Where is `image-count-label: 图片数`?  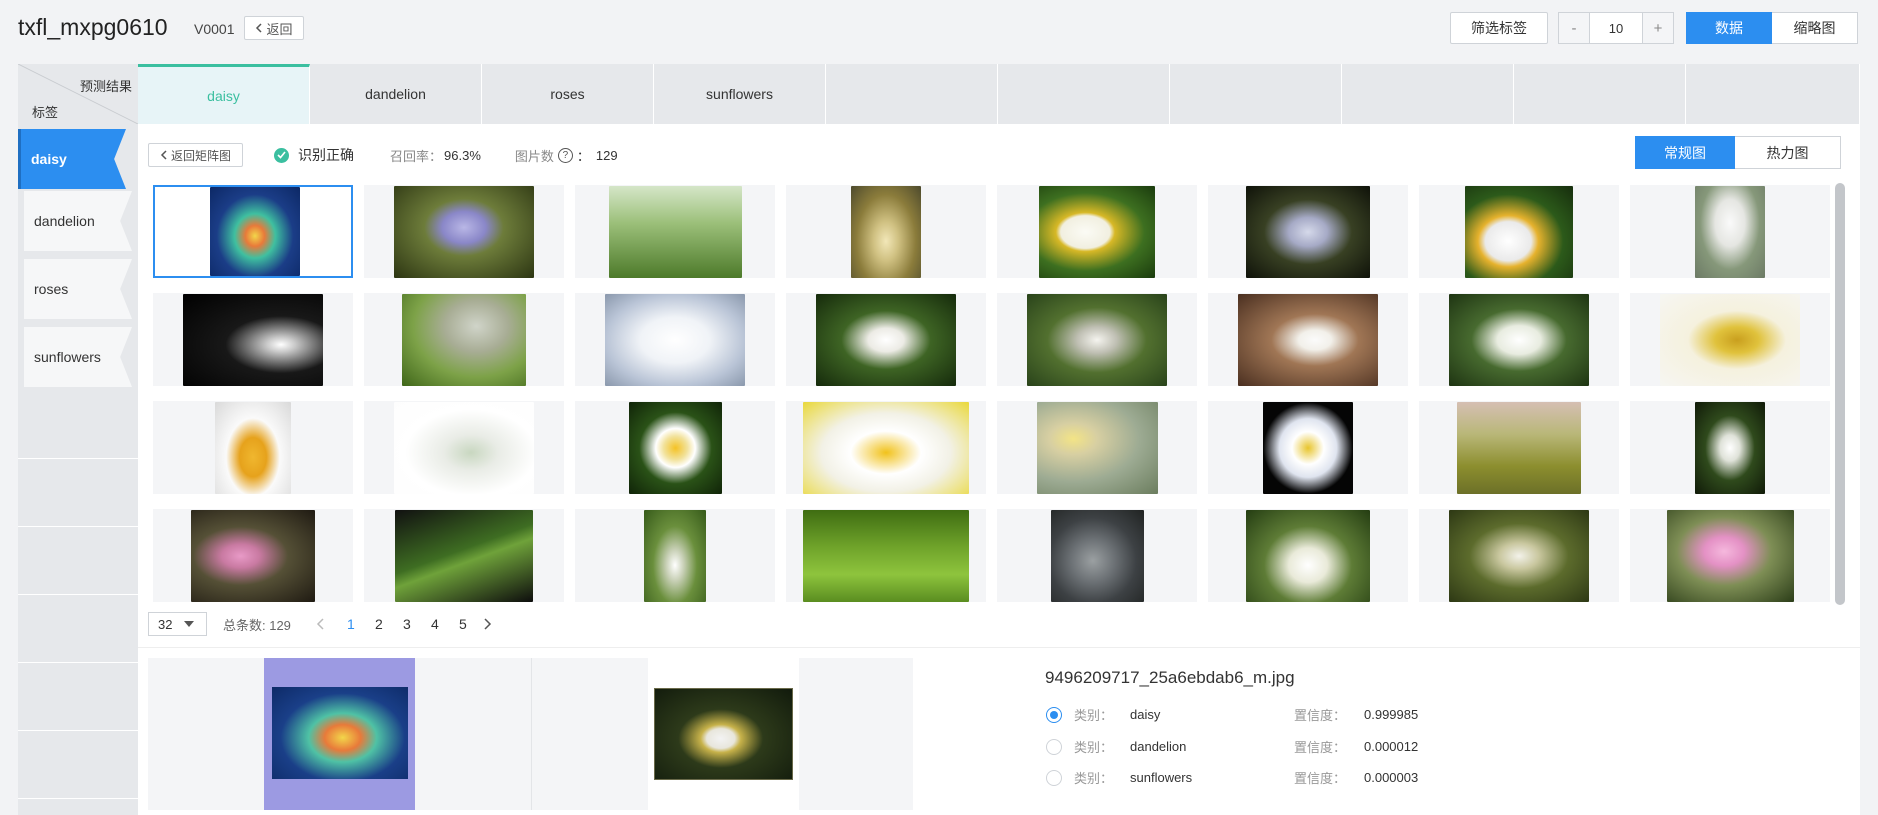
image-count-label: 图片数 is located at coordinates (534, 156).